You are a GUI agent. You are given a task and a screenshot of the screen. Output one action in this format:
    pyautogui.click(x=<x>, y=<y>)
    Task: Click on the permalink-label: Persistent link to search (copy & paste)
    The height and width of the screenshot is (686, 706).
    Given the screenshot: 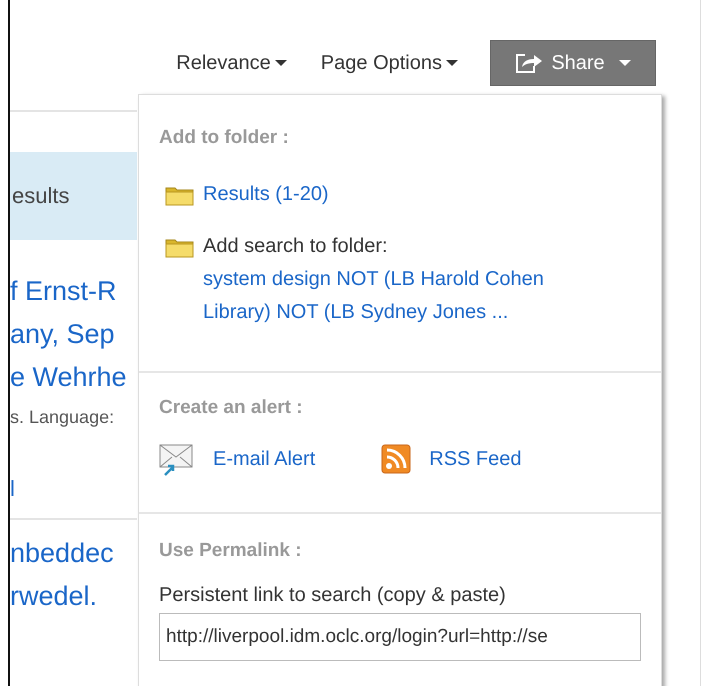 What is the action you would take?
    pyautogui.click(x=333, y=595)
    